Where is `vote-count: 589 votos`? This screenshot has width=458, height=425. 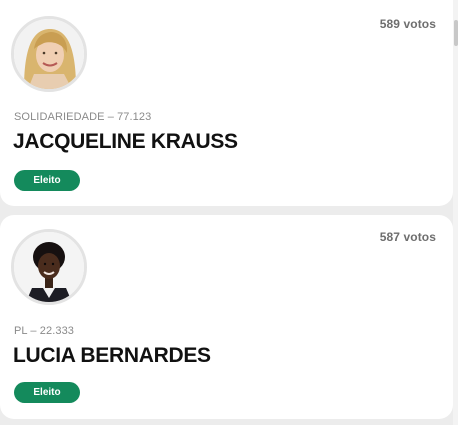
vote-count: 589 votos is located at coordinates (407, 24).